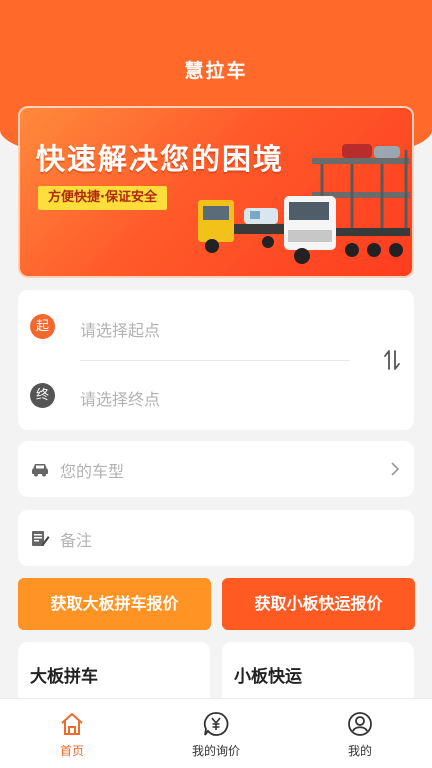 This screenshot has width=432, height=768. Describe the element at coordinates (72, 724) in the screenshot. I see `home-icon` at that location.